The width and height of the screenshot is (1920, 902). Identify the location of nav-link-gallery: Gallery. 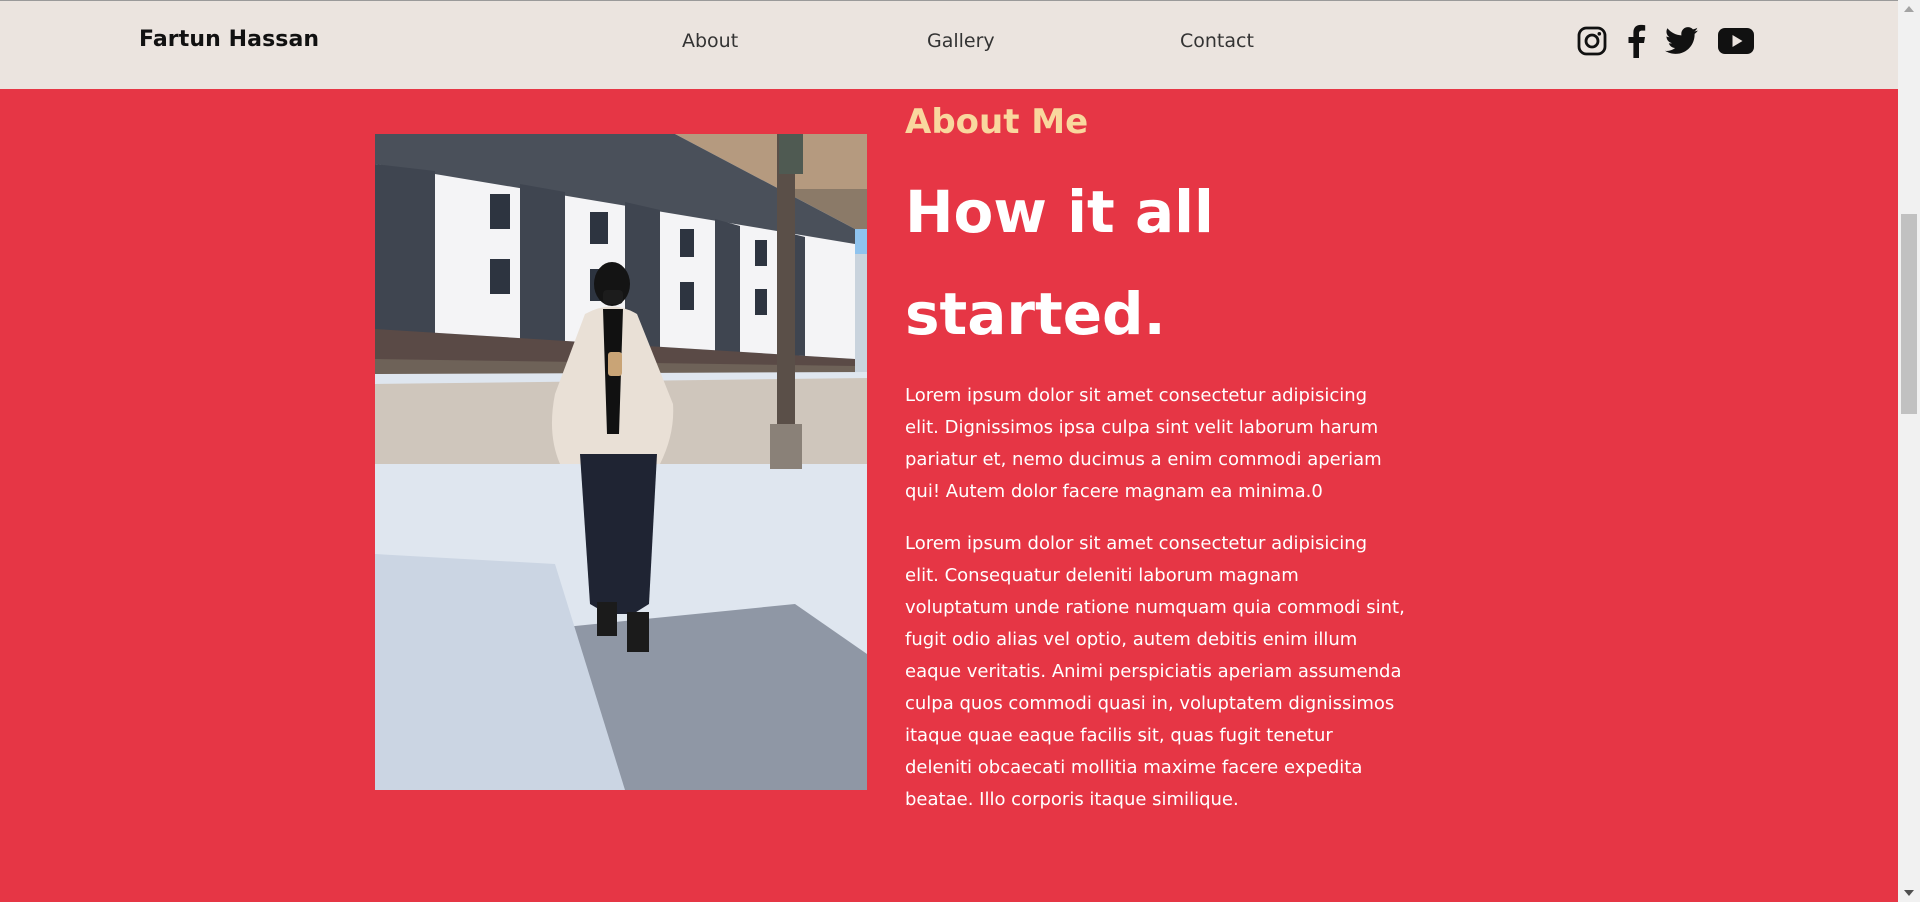
(961, 41).